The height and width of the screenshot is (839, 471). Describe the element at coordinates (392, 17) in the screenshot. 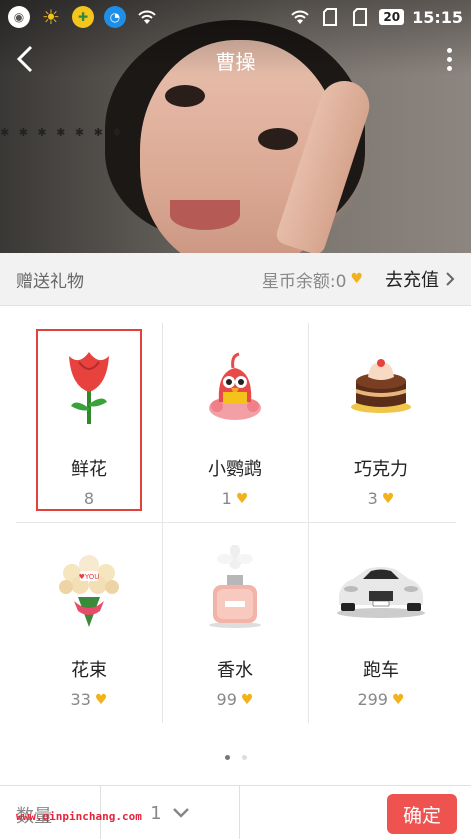

I see `battery-level: 20` at that location.